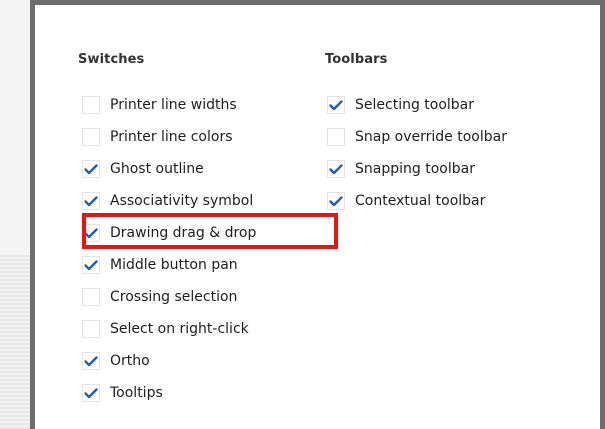 This screenshot has height=429, width=605. I want to click on checkbox-label: Middle button pan, so click(174, 265).